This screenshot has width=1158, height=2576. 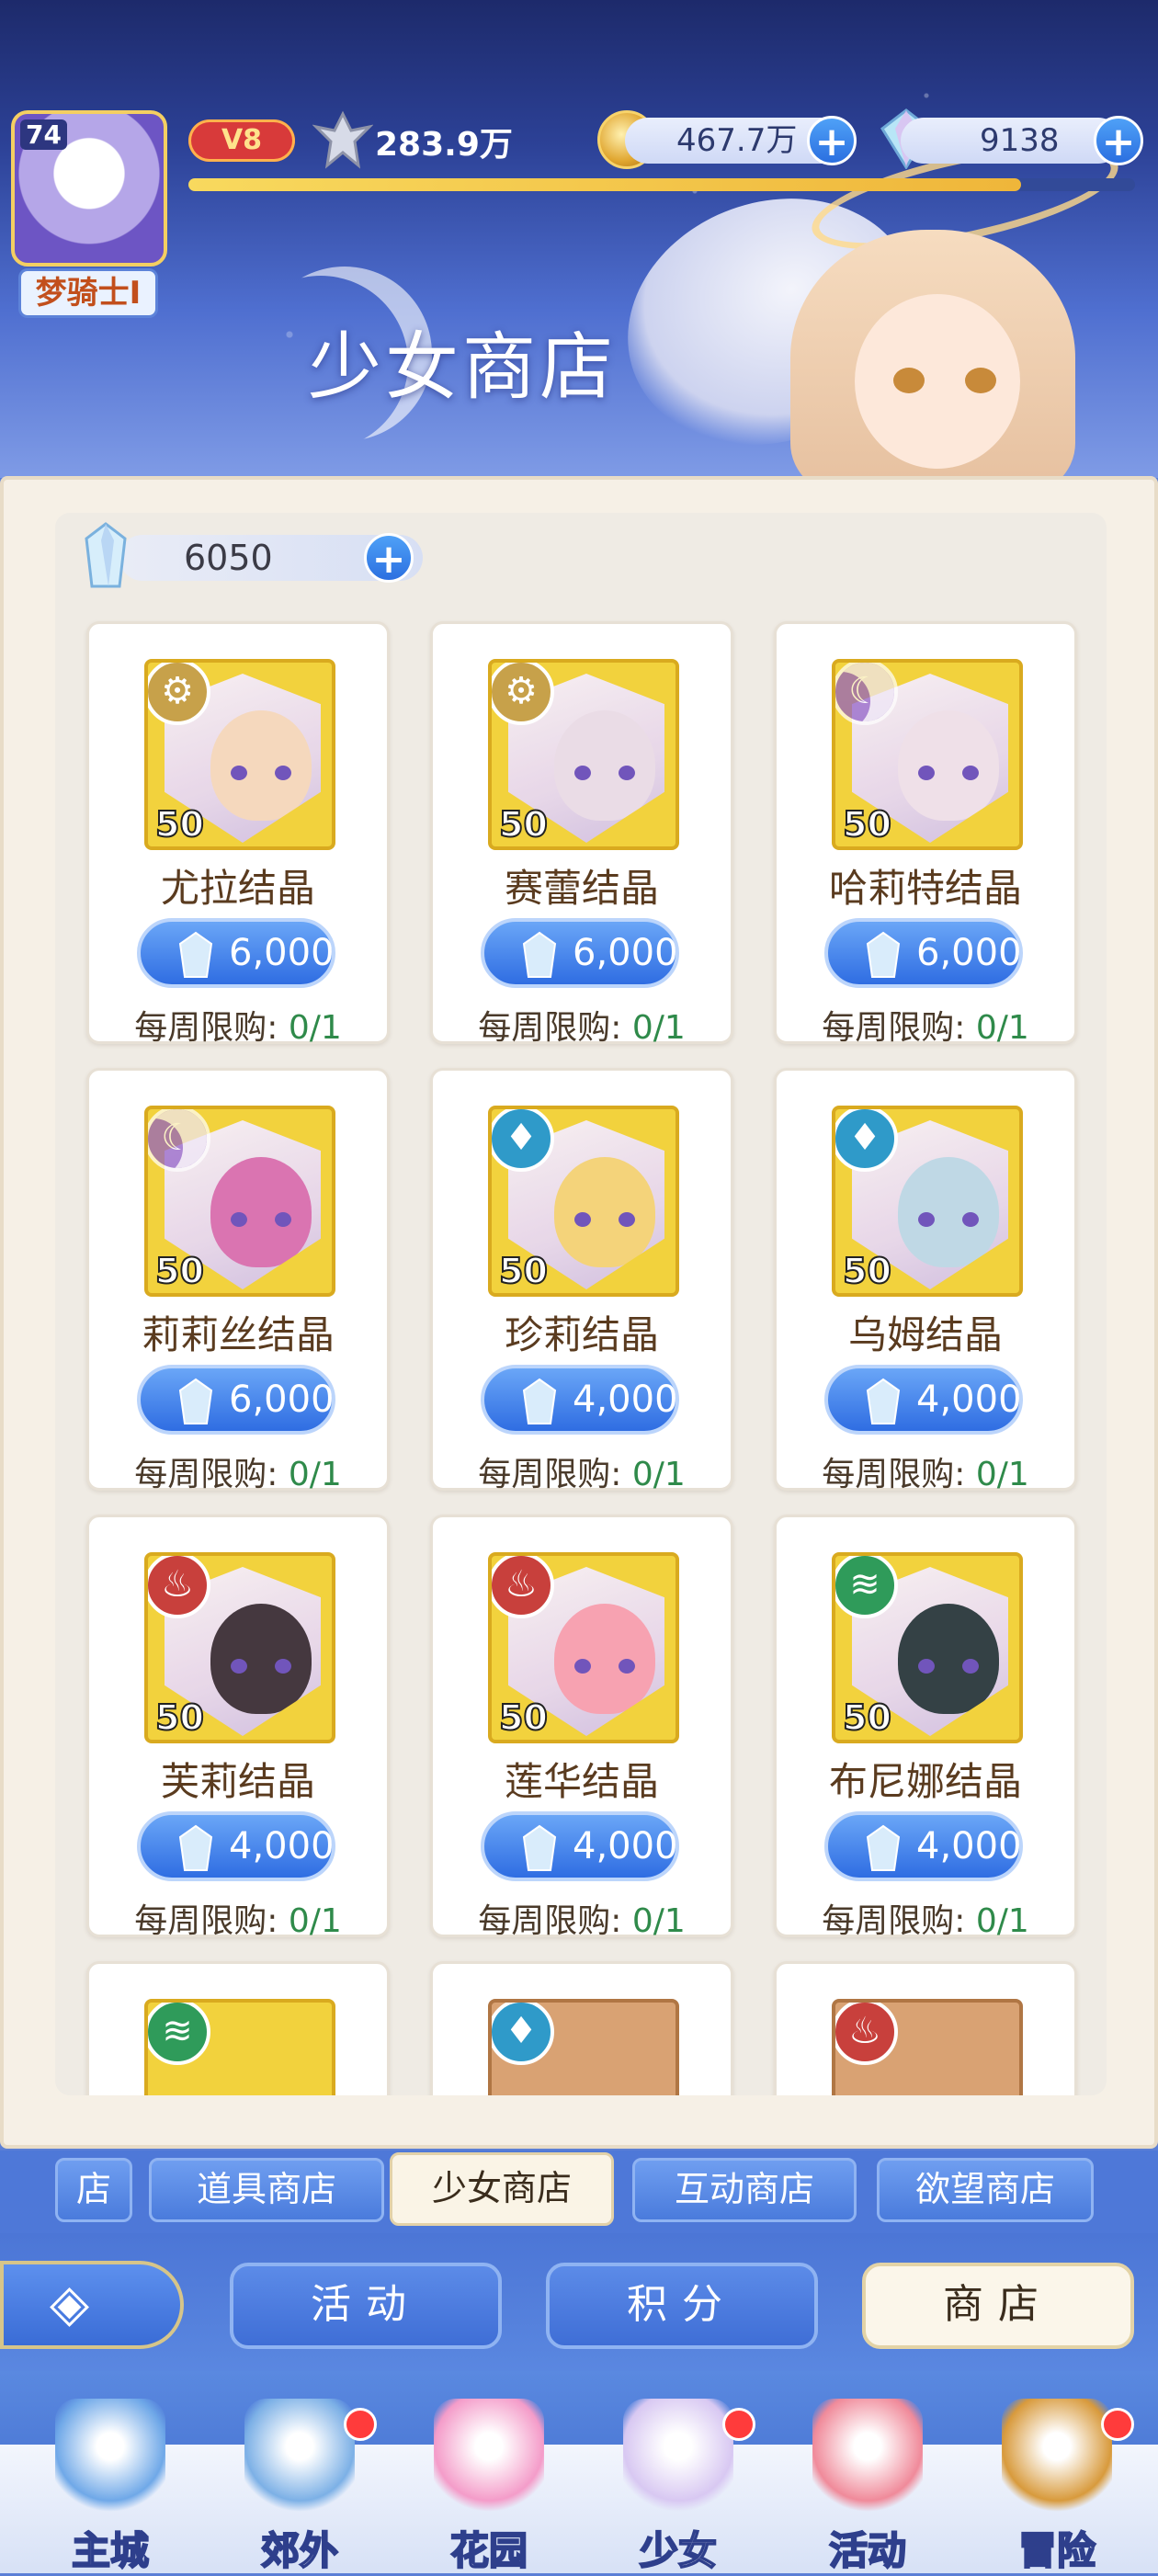 I want to click on vip-badge: V8, so click(x=242, y=140).